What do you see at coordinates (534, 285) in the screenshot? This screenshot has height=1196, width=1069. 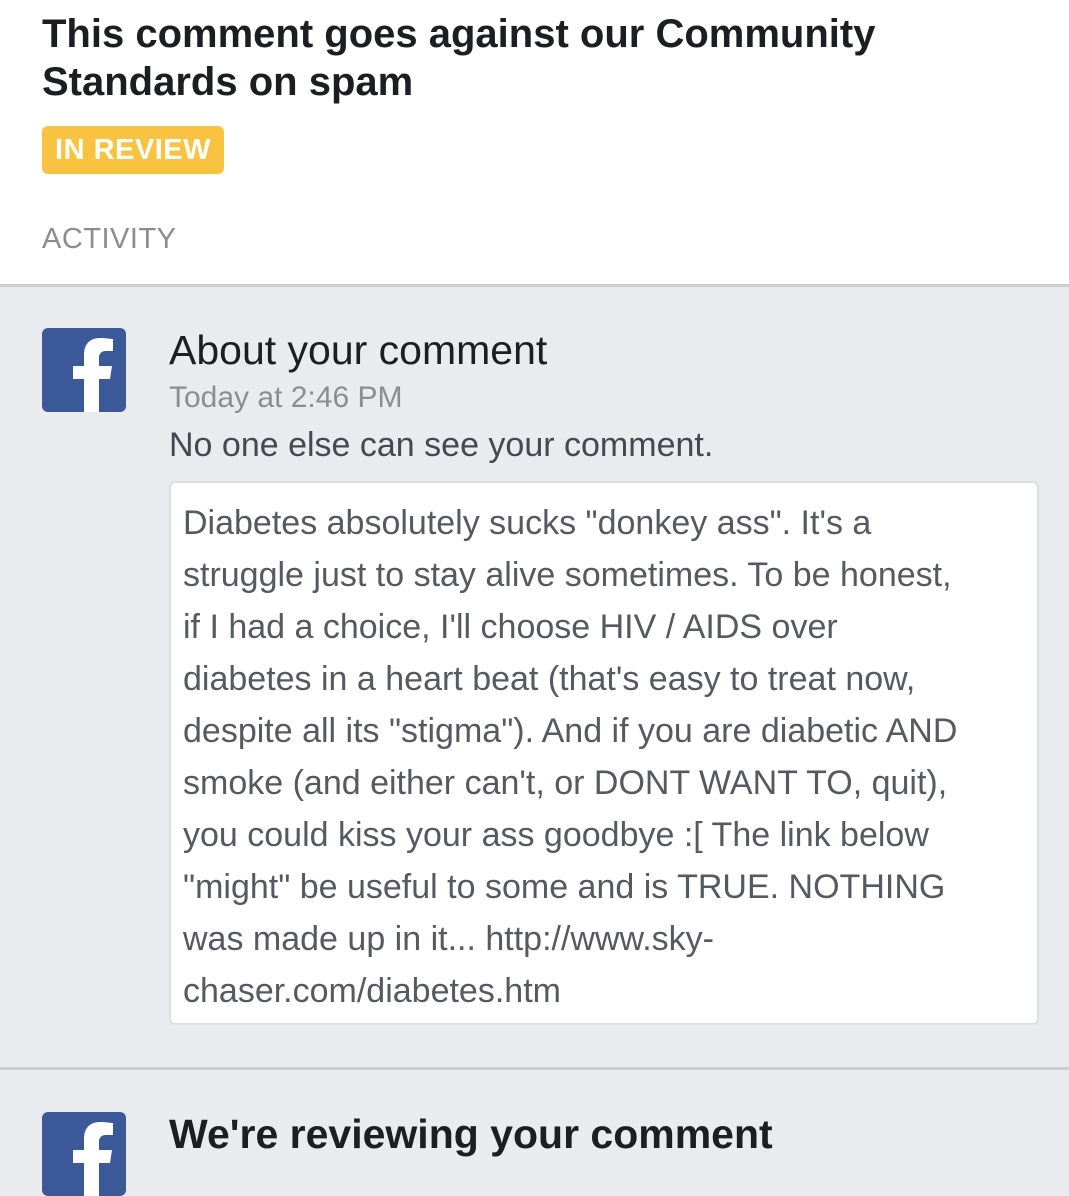 I see `section-divider` at bounding box center [534, 285].